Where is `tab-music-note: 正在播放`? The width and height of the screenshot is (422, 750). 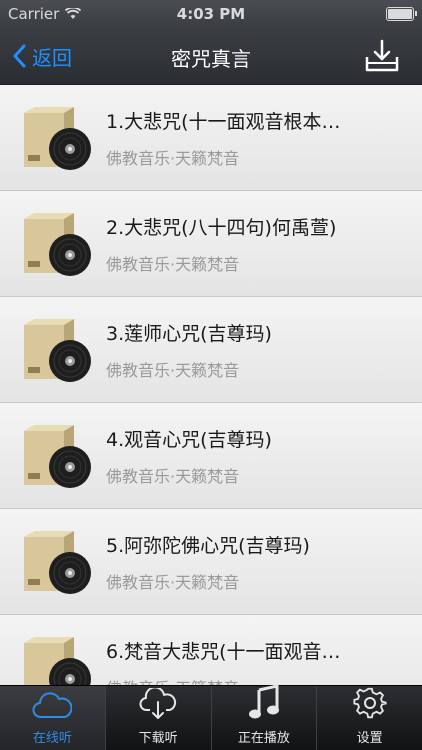 tab-music-note: 正在播放 is located at coordinates (265, 717).